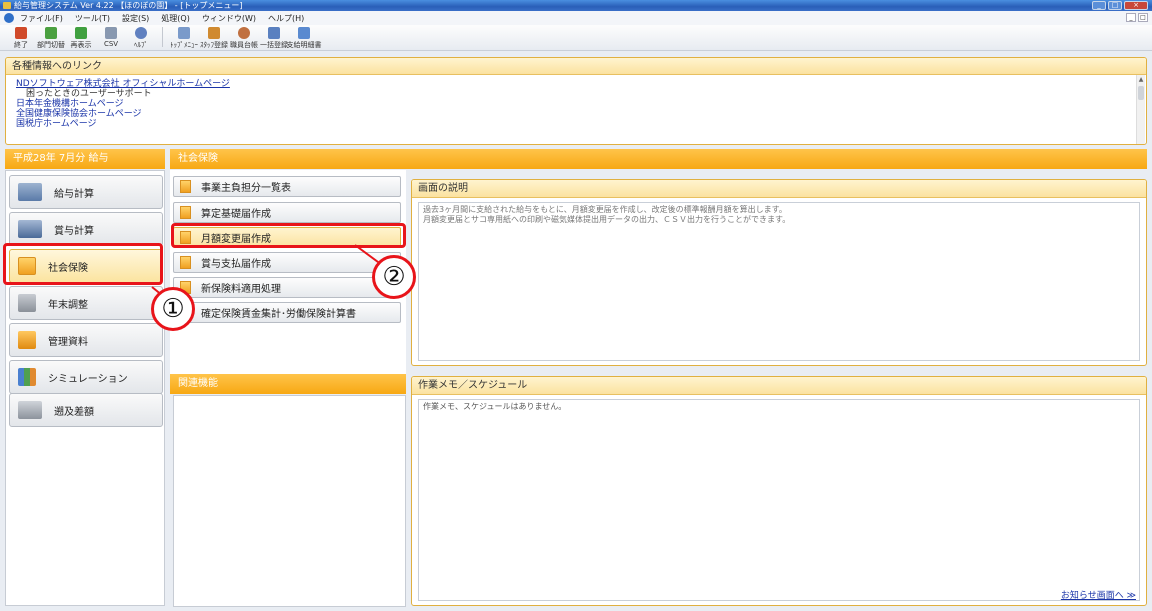 This screenshot has width=1152, height=611. I want to click on toolbar-csv-button: CSV, so click(111, 37).